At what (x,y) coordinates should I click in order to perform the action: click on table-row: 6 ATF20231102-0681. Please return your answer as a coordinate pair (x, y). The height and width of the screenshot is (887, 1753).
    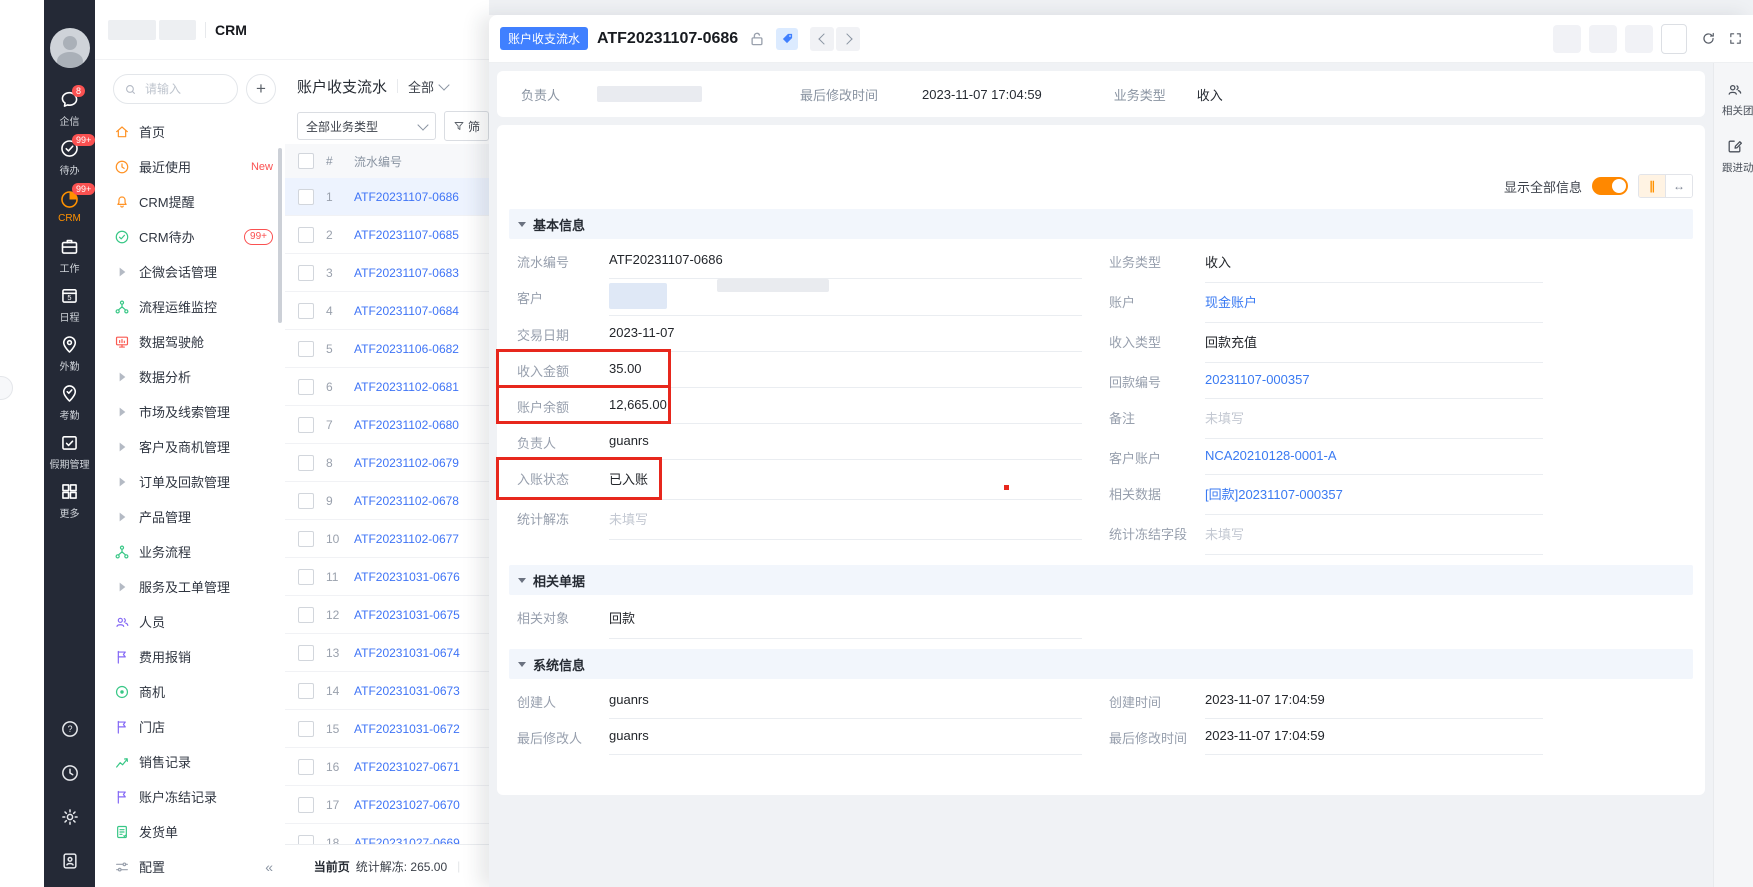
    Looking at the image, I should click on (387, 387).